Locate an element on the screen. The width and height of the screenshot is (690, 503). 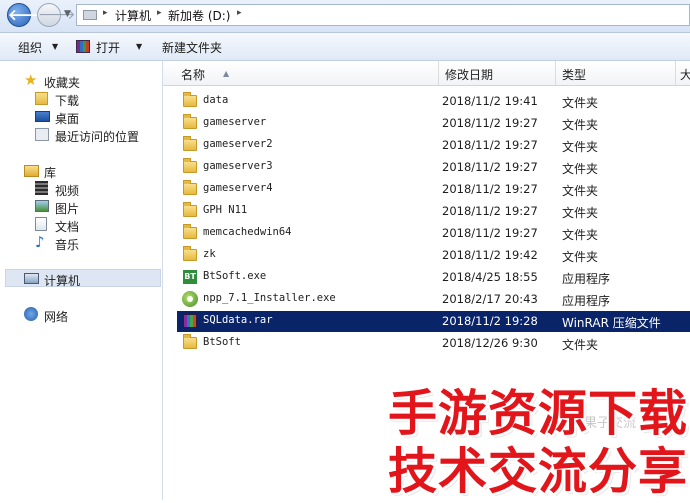
documents-icon is located at coordinates (41, 224).